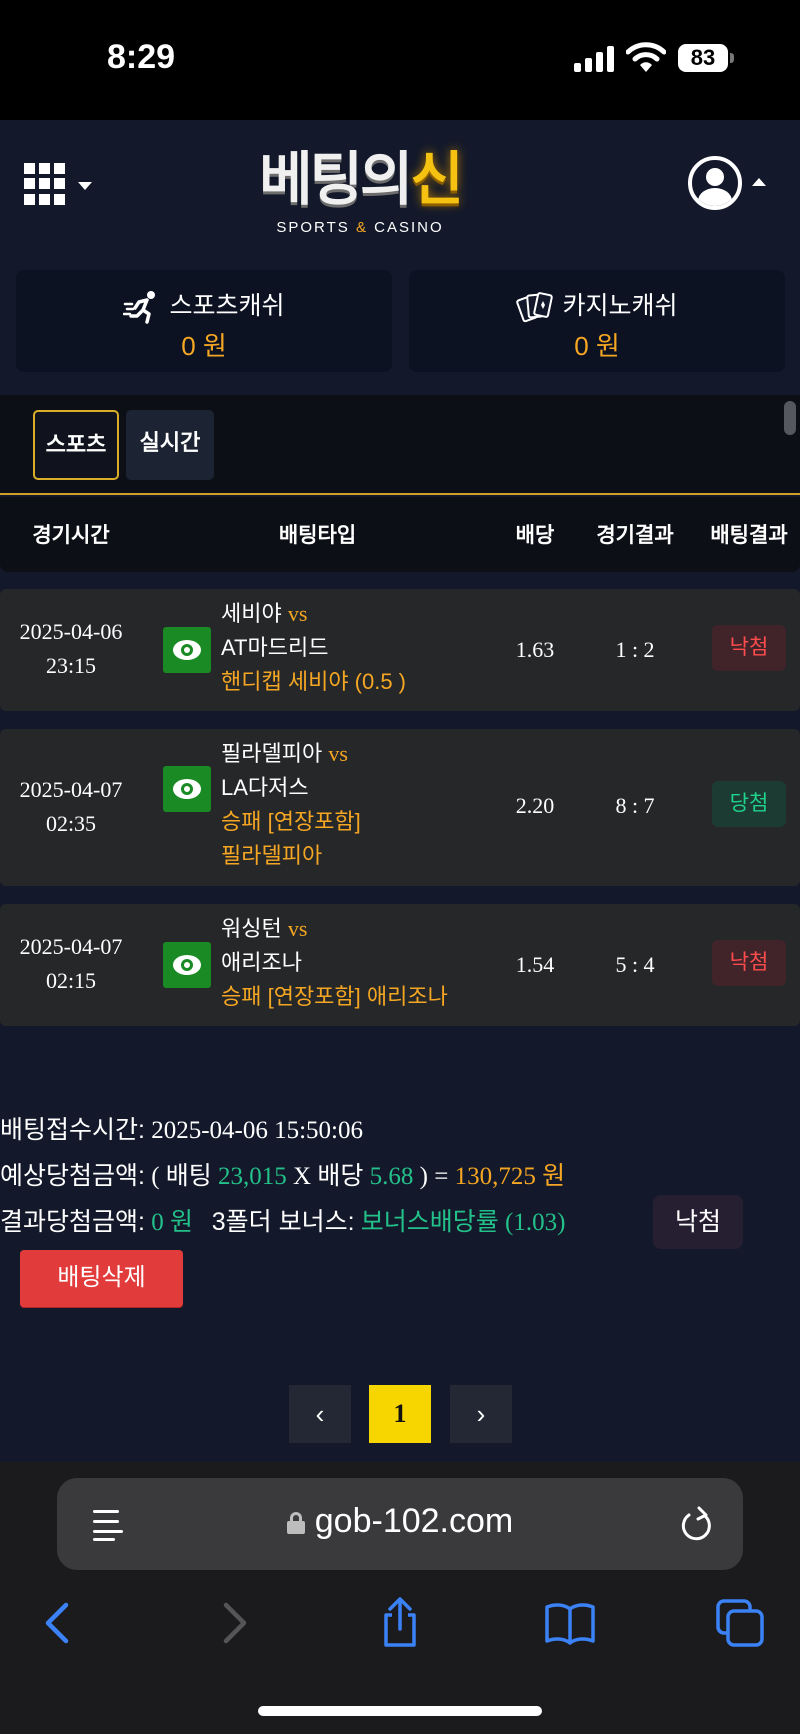 The height and width of the screenshot is (1734, 800). I want to click on status-time: 8:29, so click(141, 57).